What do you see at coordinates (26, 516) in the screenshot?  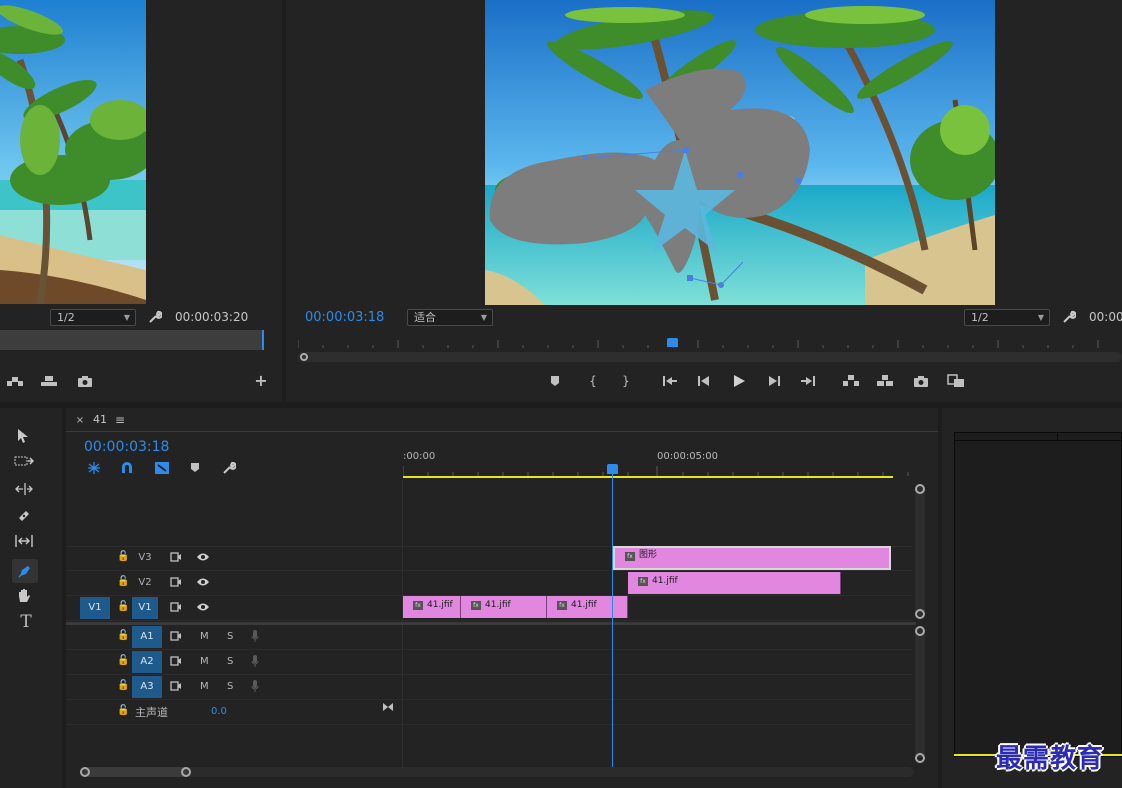 I see `razor-icon` at bounding box center [26, 516].